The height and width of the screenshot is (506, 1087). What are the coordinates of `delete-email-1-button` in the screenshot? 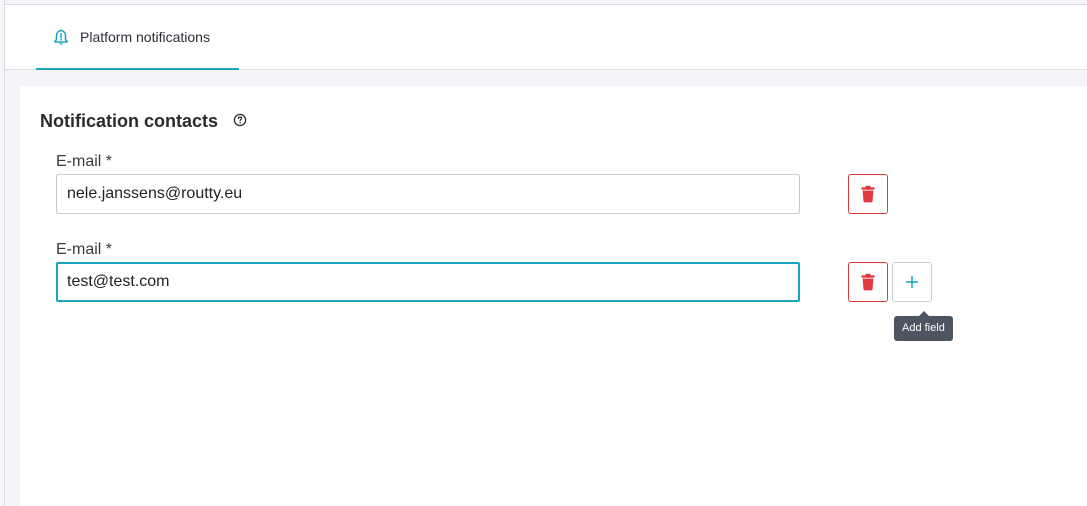 It's located at (868, 194).